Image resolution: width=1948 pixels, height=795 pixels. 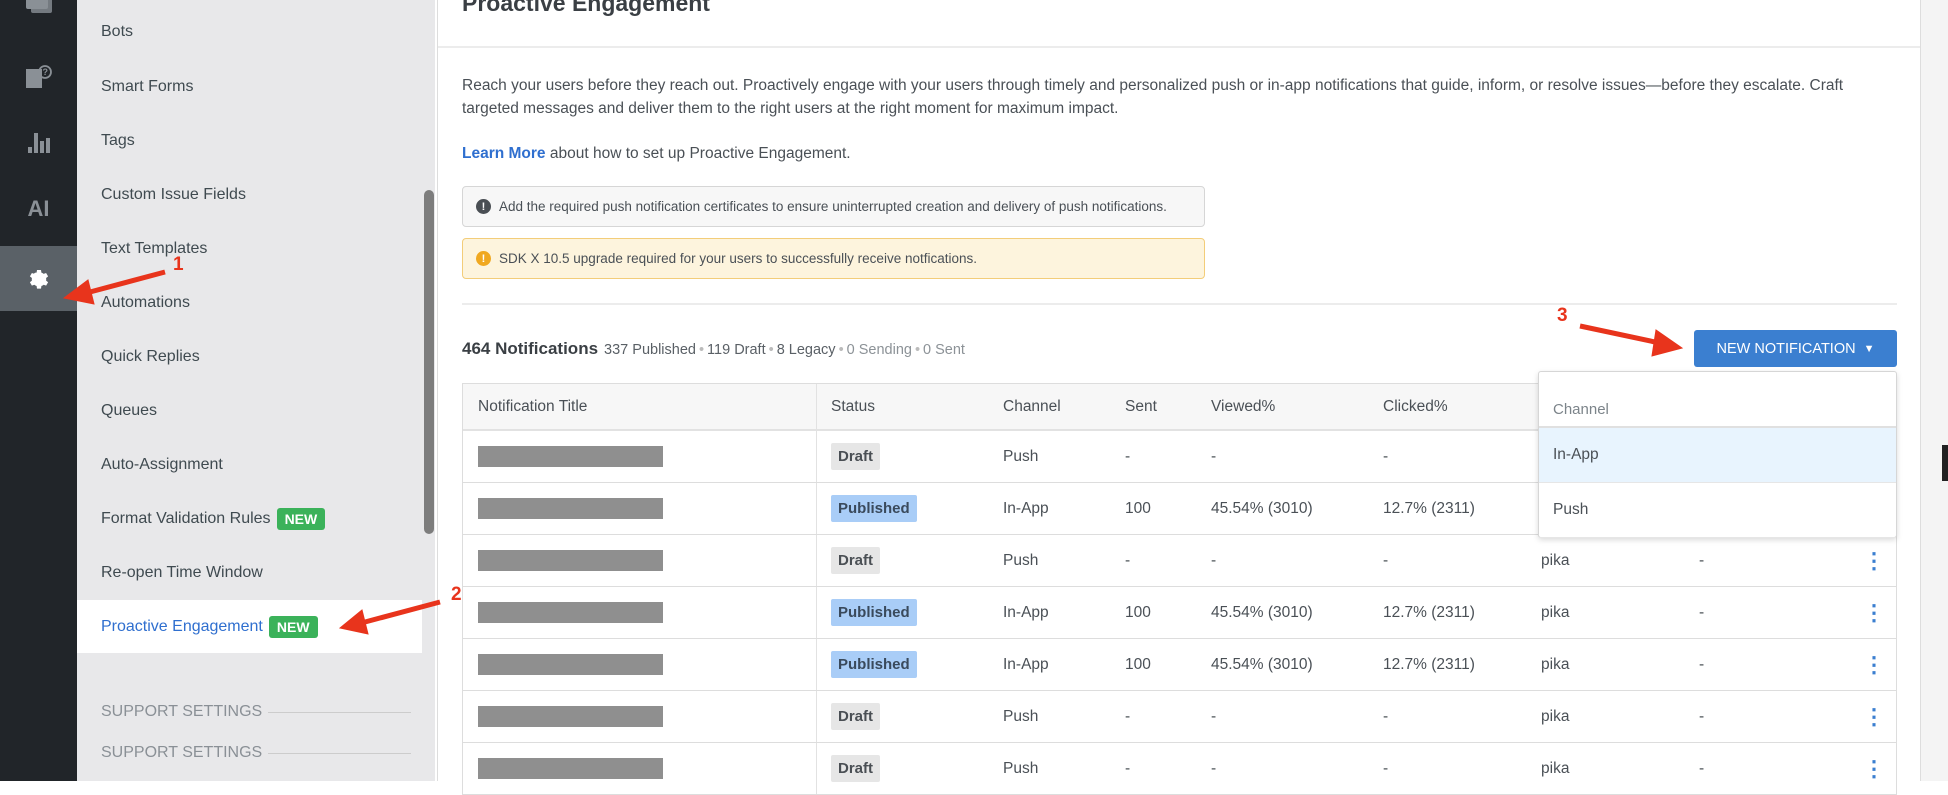 I want to click on sidebar-item-text-templates: Text Templates, so click(x=249, y=248).